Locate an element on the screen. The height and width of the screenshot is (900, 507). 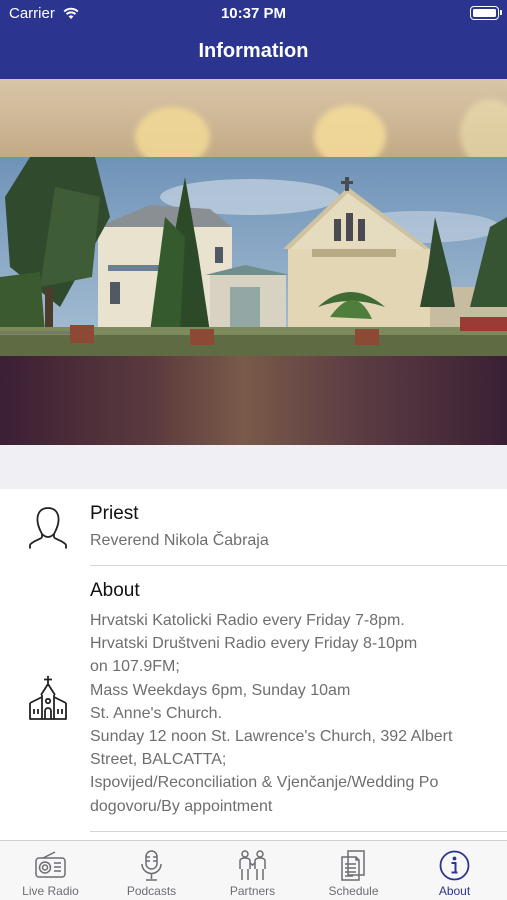
tab-partners: Partners is located at coordinates (252, 870).